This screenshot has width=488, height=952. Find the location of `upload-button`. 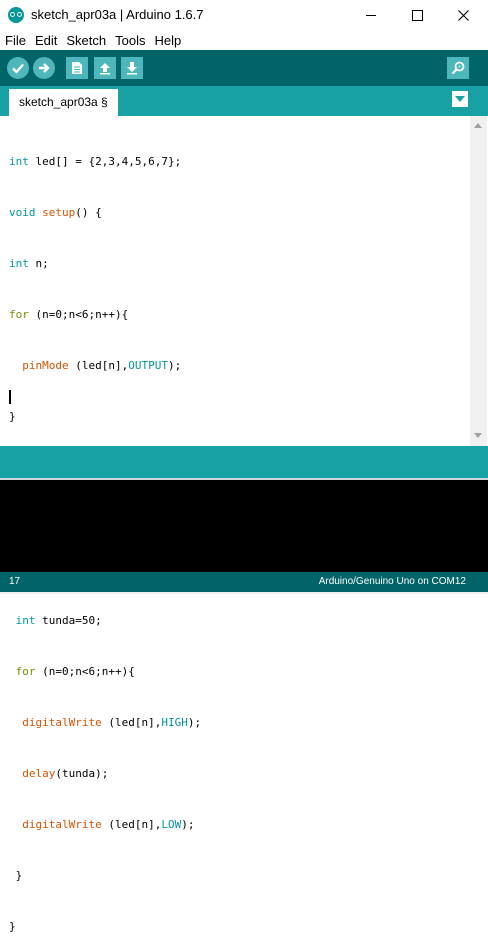

upload-button is located at coordinates (44, 68).